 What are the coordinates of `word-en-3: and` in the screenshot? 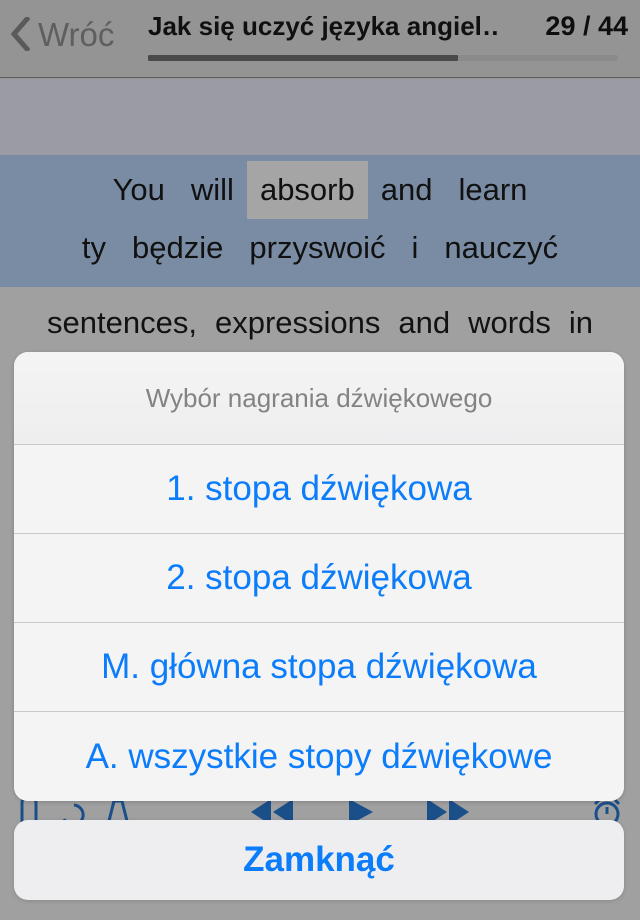 It's located at (407, 190).